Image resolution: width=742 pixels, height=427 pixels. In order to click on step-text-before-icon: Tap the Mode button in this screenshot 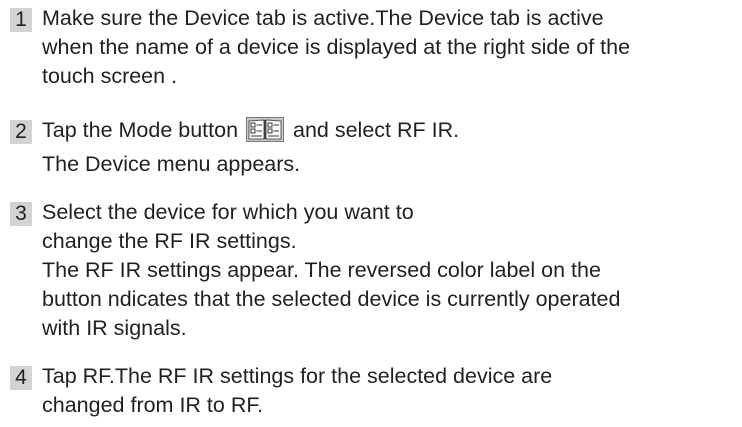, I will do `click(140, 130)`.